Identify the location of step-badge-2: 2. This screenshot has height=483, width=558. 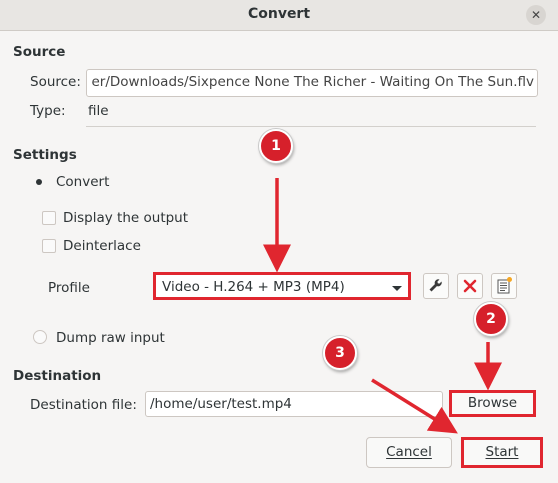
(491, 319).